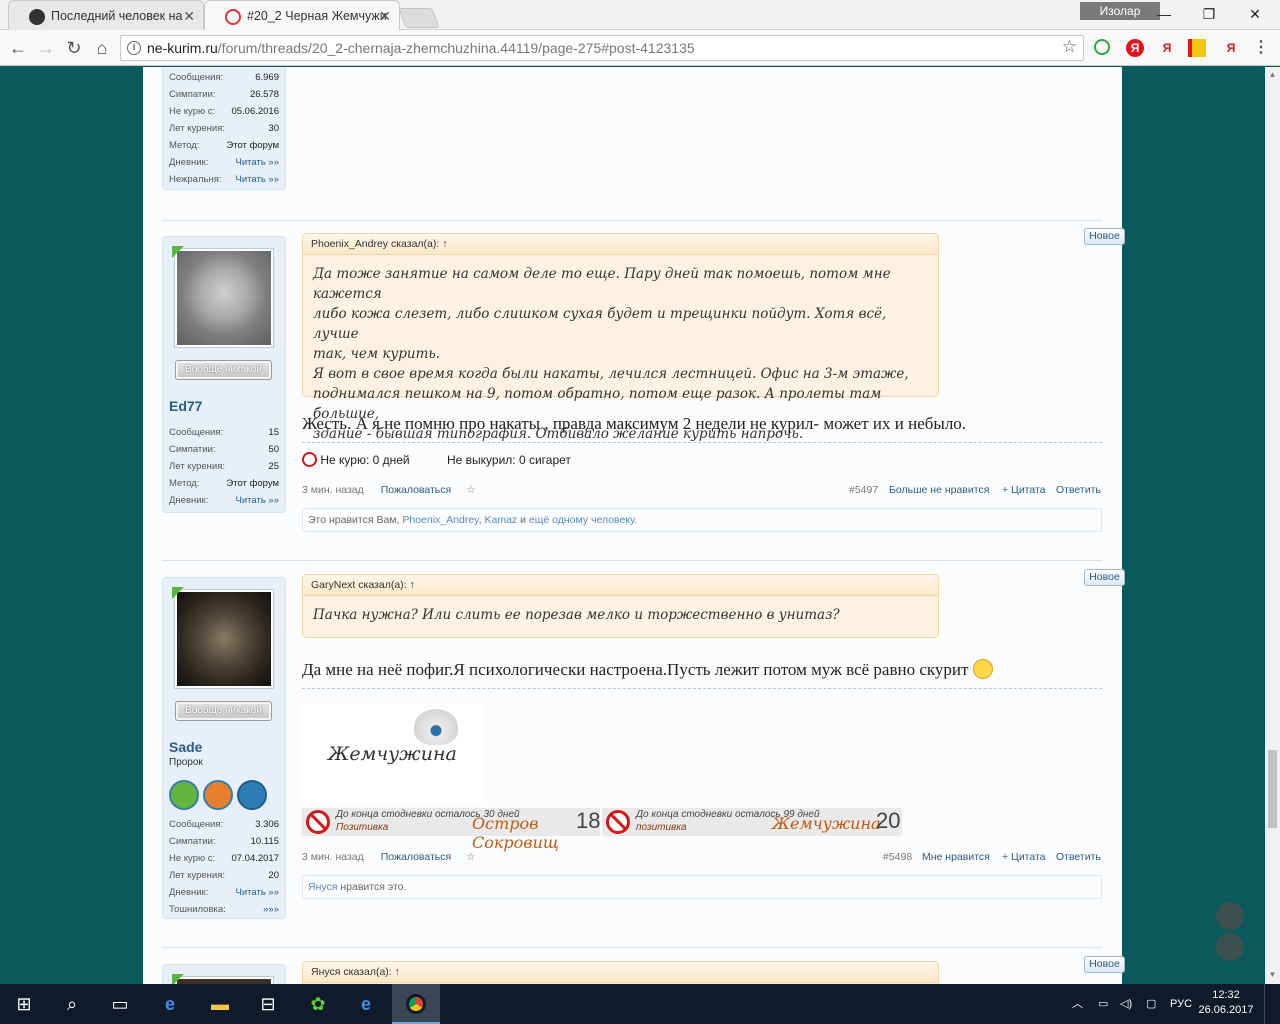 This screenshot has height=1024, width=1280. Describe the element at coordinates (939, 490) in the screenshot. I see `unlike-link: Больше не нравится` at that location.